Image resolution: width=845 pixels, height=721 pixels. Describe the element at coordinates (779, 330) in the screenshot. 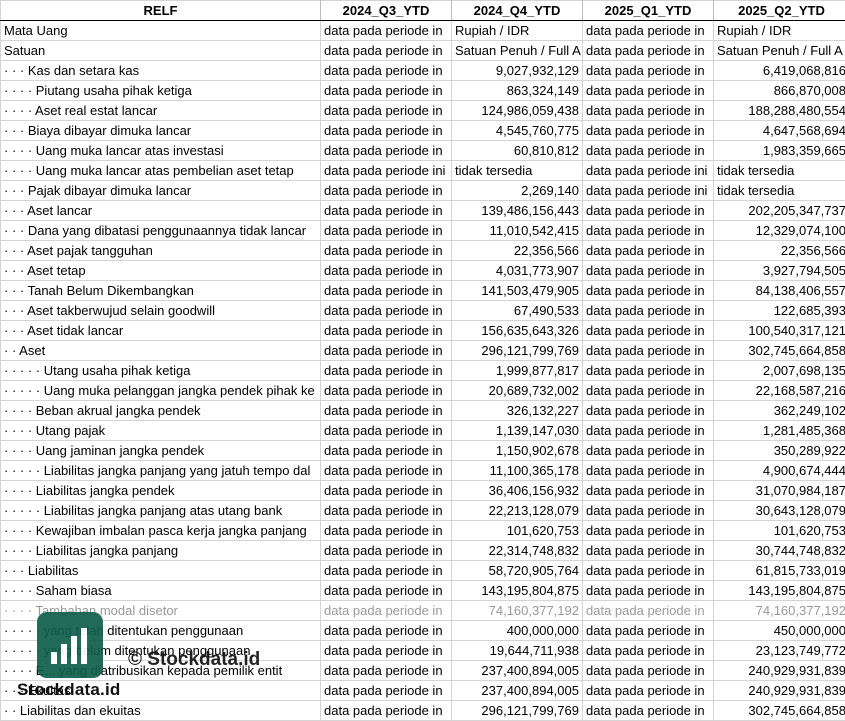

I see `value-cell: 100,540,317,121` at that location.